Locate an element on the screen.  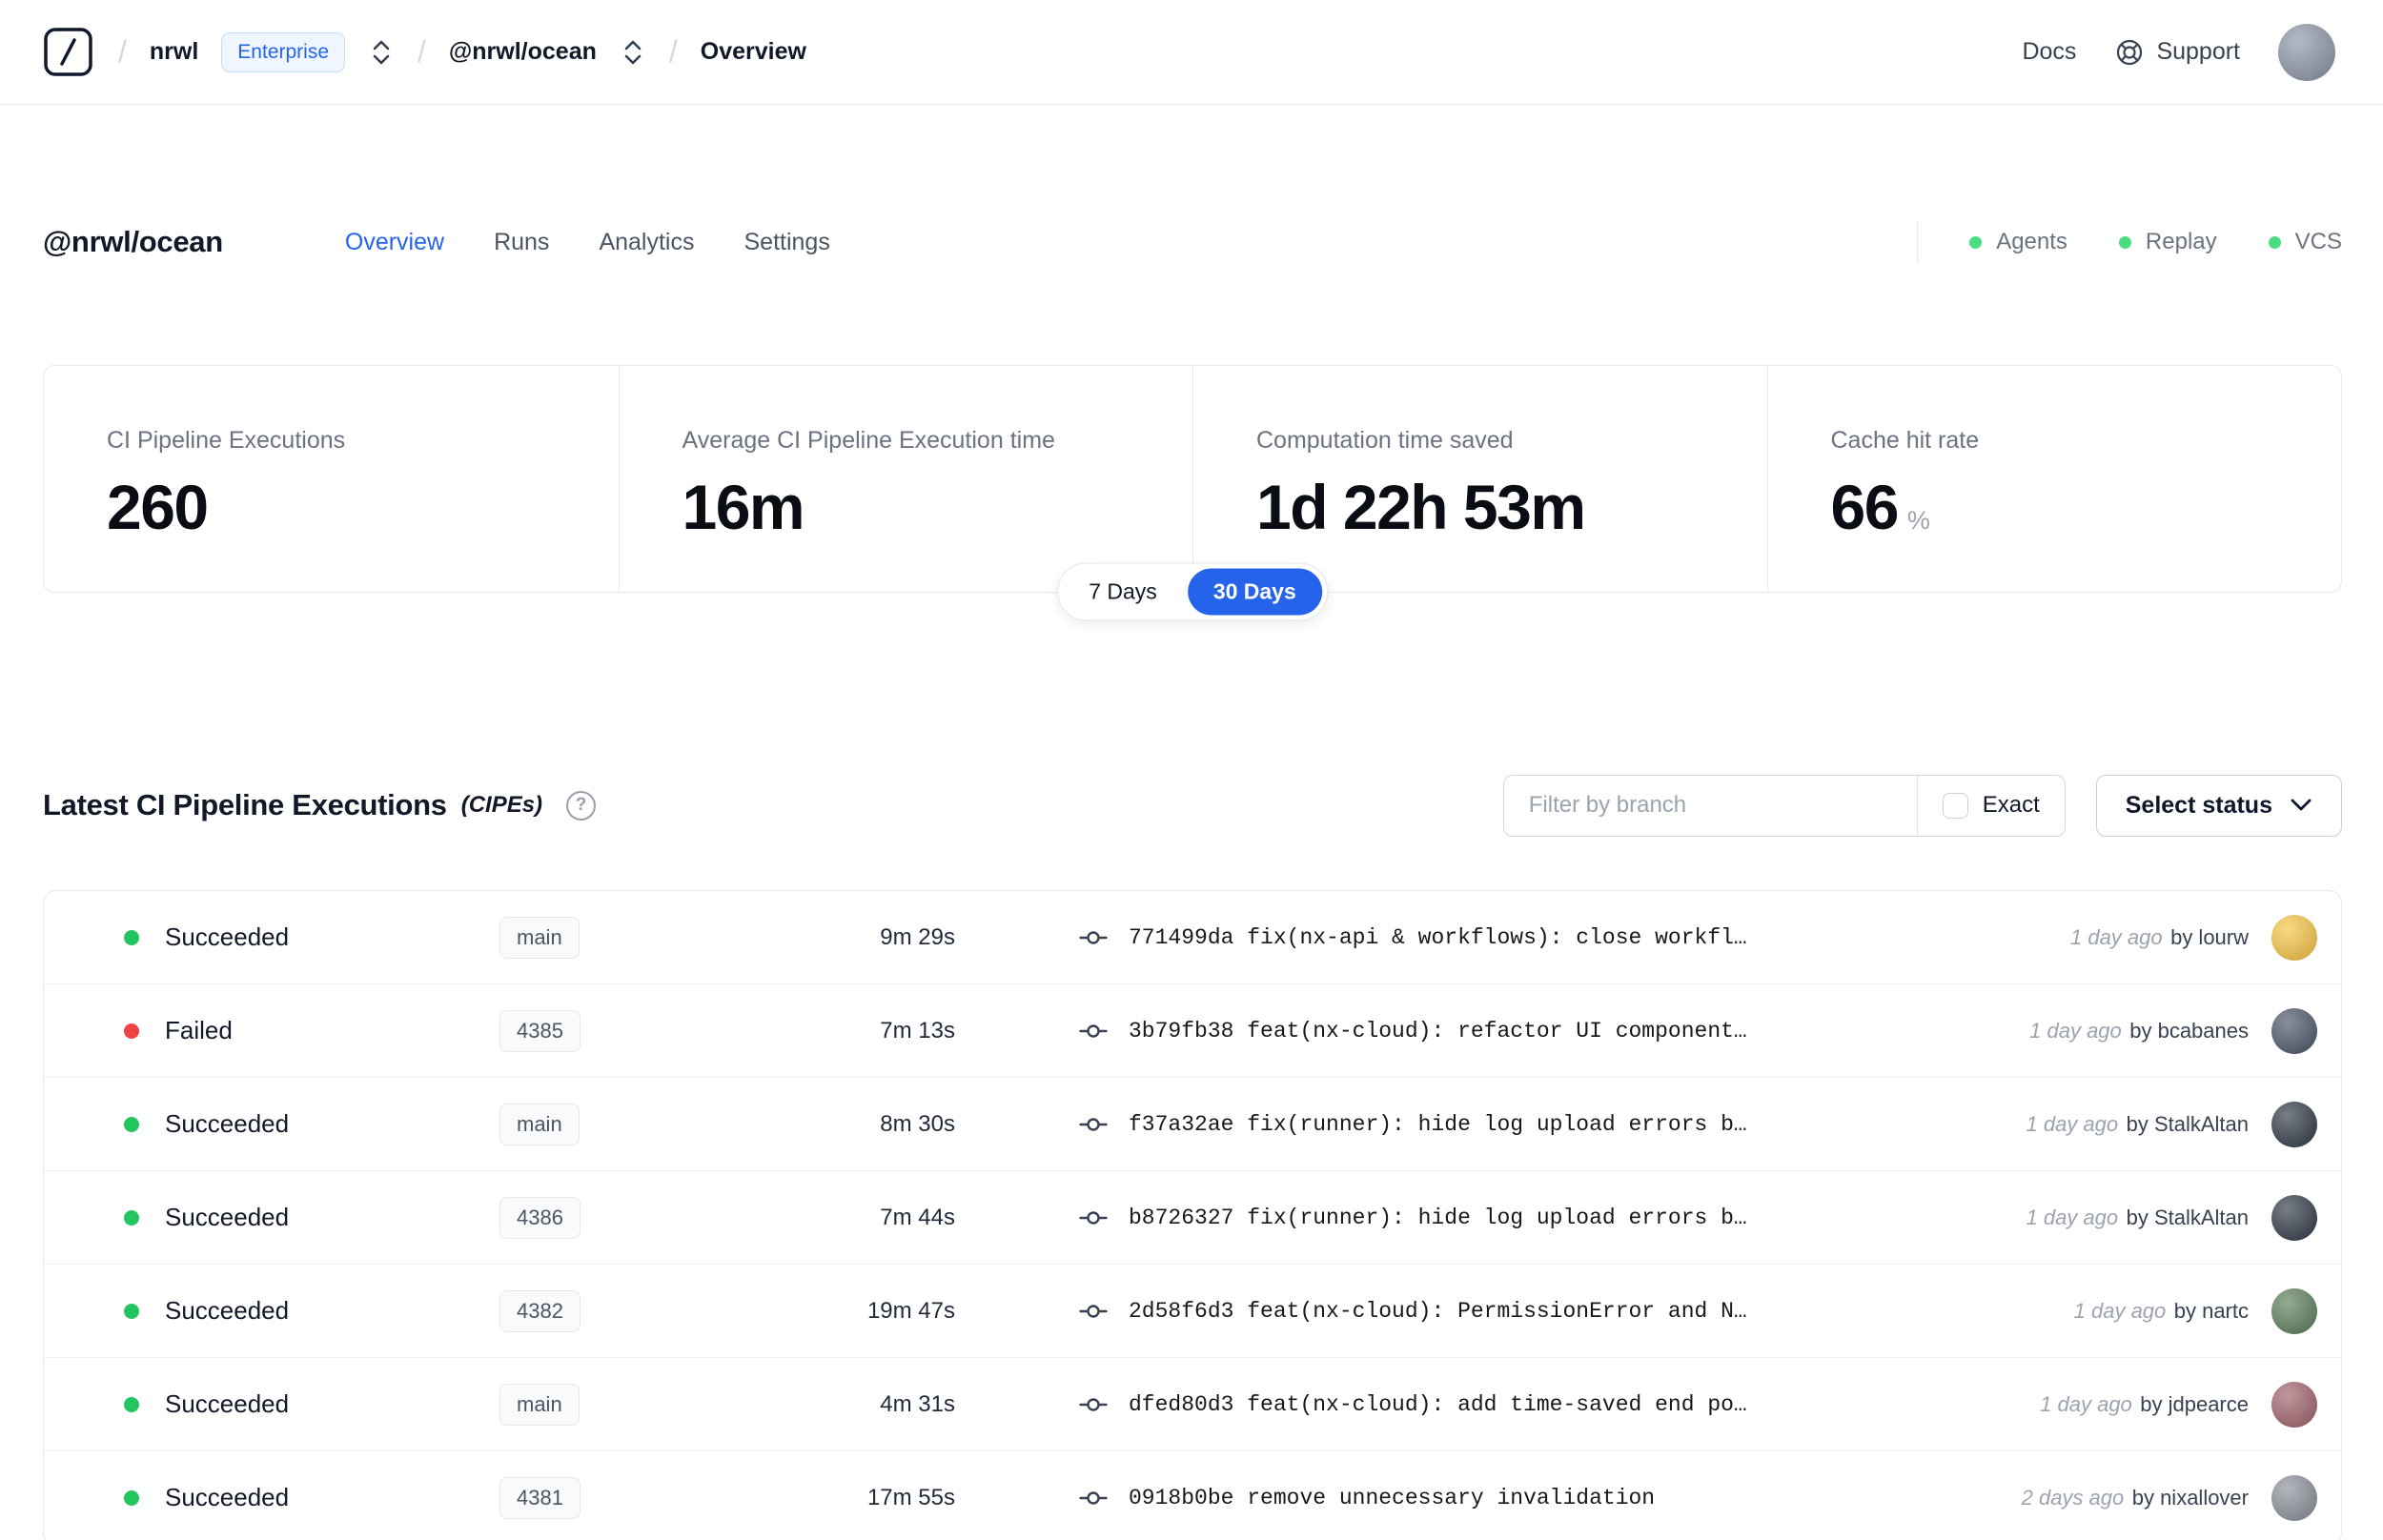
exact-checkbox is located at coordinates (1955, 805).